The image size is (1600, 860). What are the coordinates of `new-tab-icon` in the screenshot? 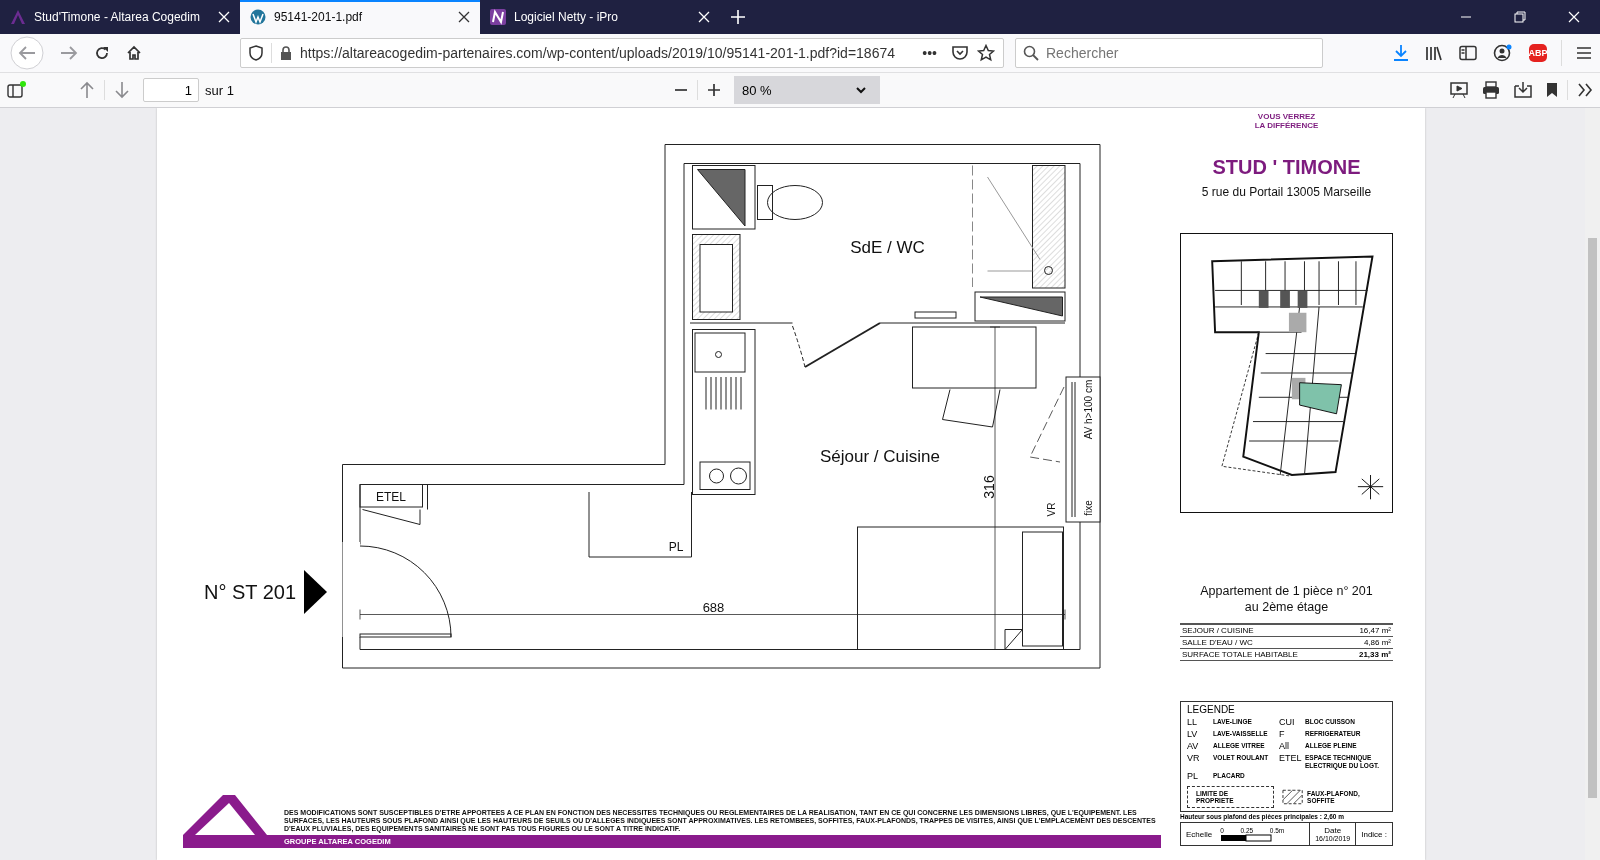 It's located at (738, 17).